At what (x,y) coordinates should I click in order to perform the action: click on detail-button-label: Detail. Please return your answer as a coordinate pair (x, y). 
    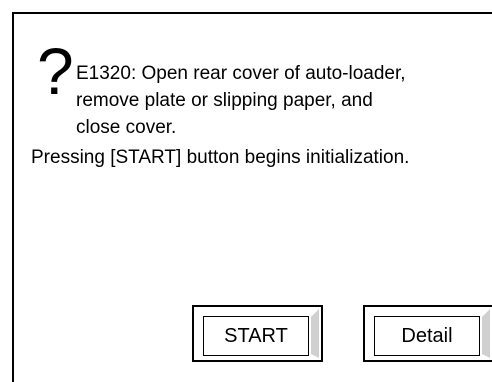
    Looking at the image, I should click on (427, 336).